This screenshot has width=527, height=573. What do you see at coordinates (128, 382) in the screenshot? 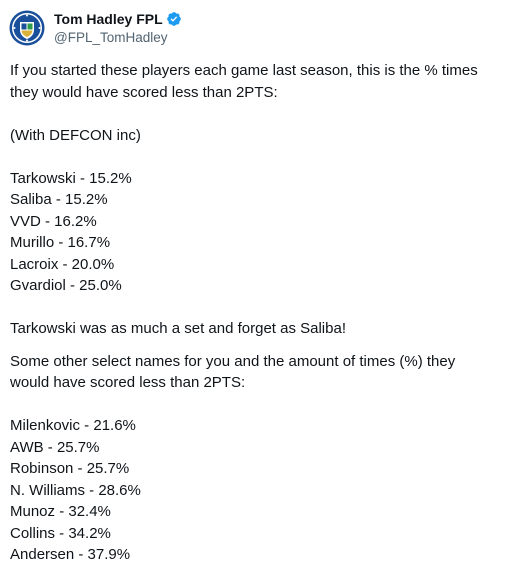
I see `other-line: would have scored less than 2PTS:` at bounding box center [128, 382].